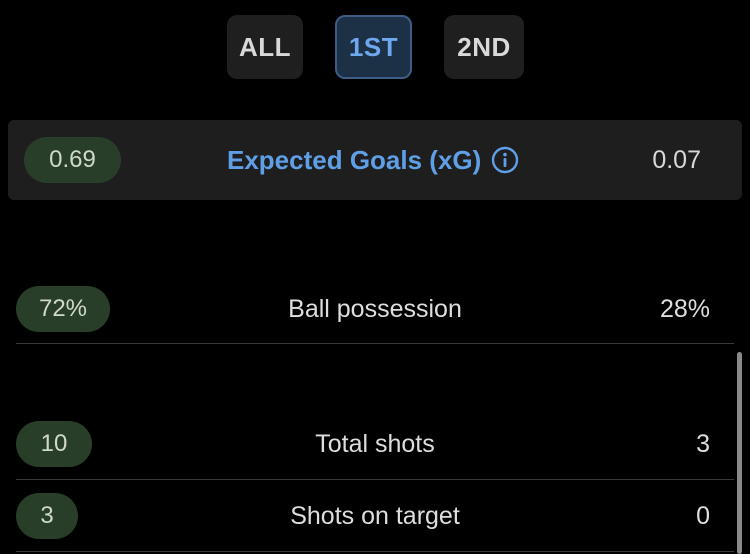 The height and width of the screenshot is (554, 750). I want to click on info-icon, so click(505, 160).